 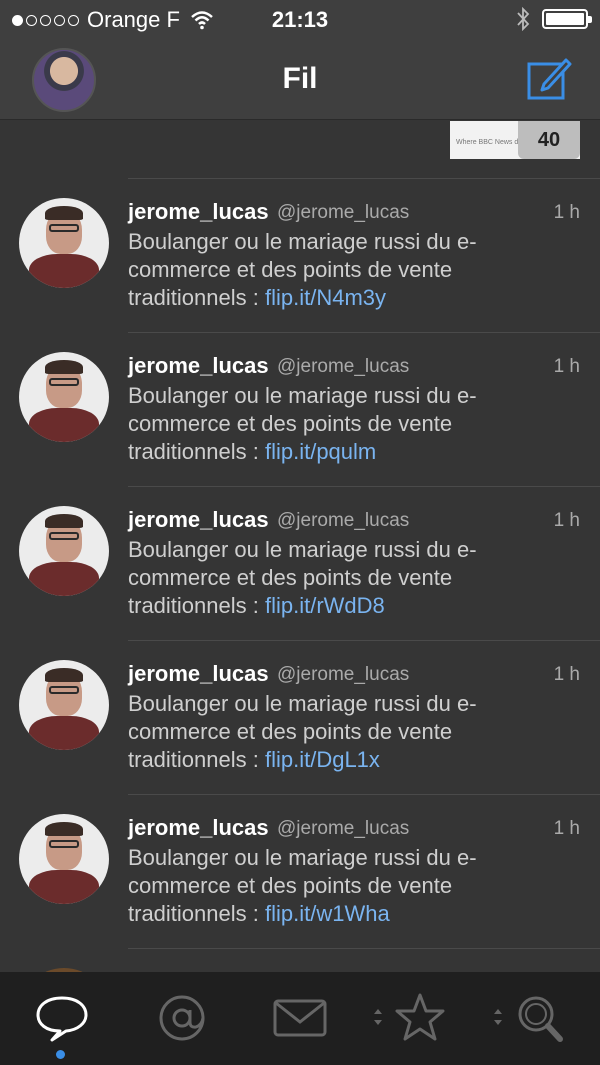 What do you see at coordinates (322, 759) in the screenshot?
I see `tweet-link: flip.it/DgL1x` at bounding box center [322, 759].